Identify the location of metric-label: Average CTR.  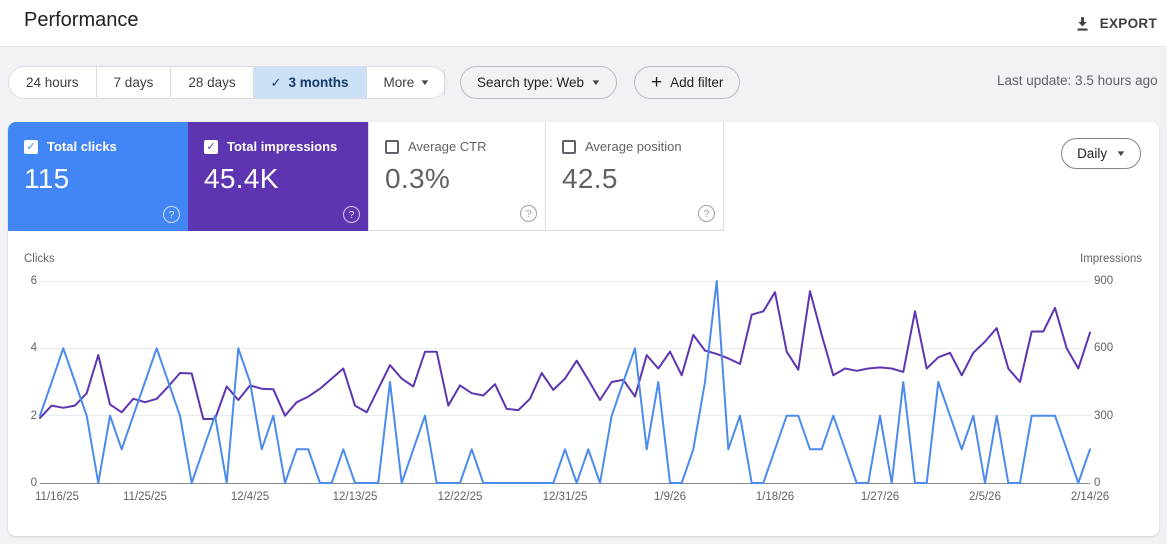
(447, 146).